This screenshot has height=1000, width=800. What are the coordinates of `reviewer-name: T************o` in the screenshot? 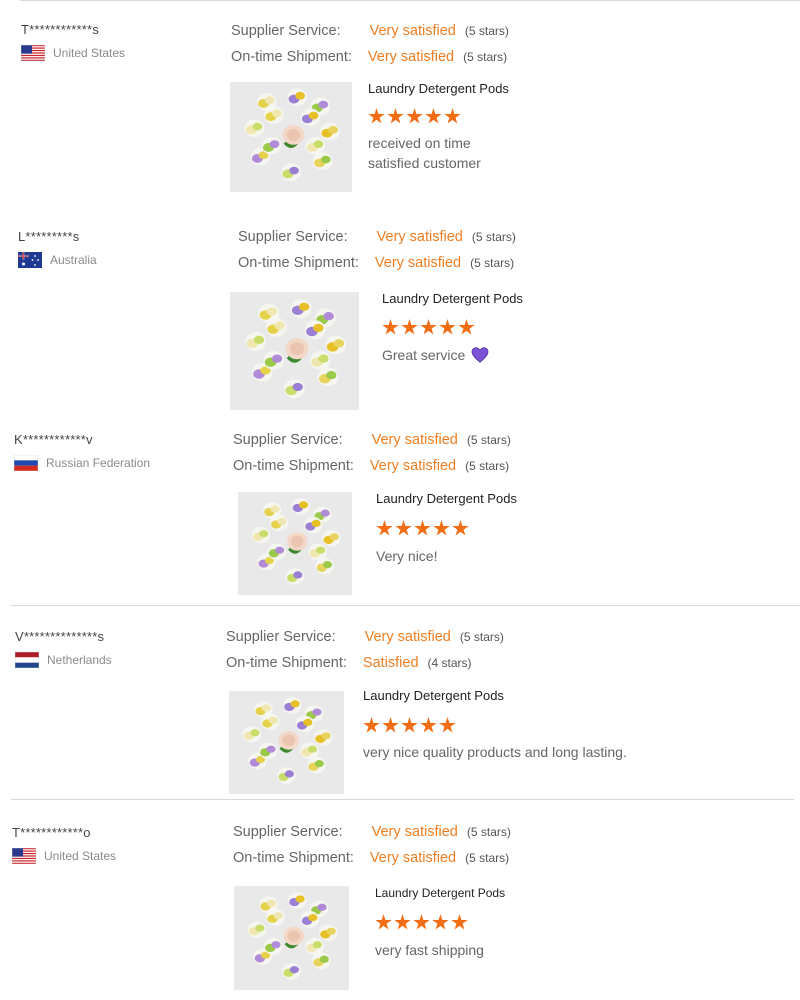 It's located at (51, 832).